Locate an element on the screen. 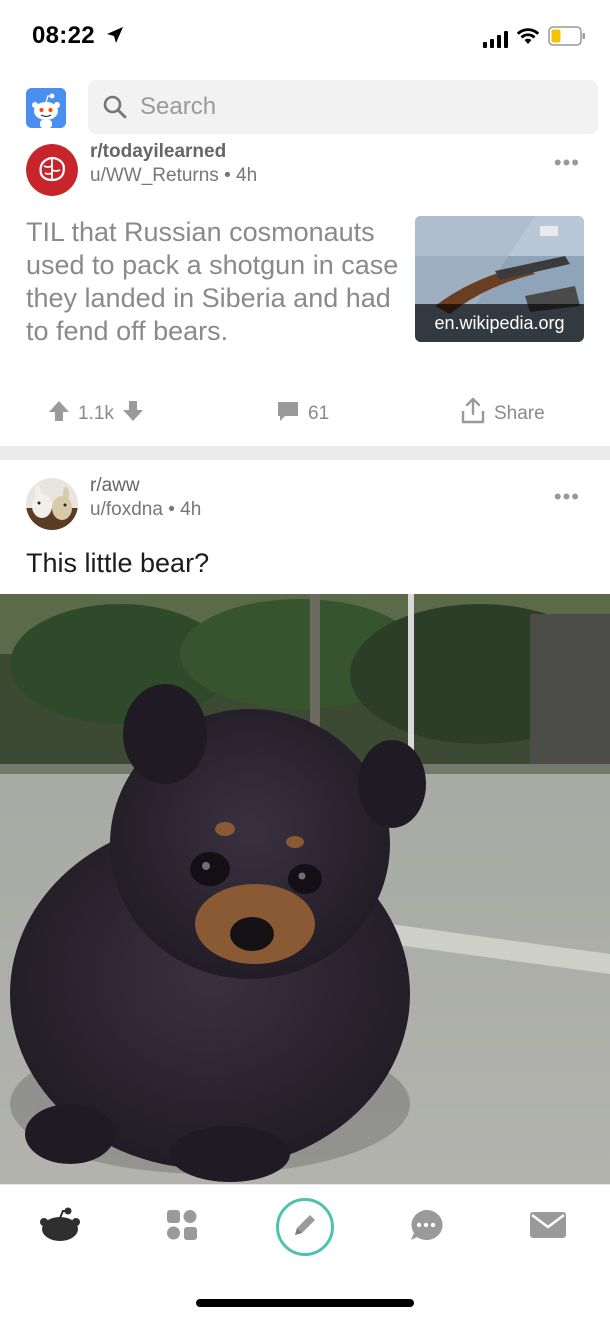 This screenshot has width=610, height=1321. location-arrow-icon is located at coordinates (115, 37).